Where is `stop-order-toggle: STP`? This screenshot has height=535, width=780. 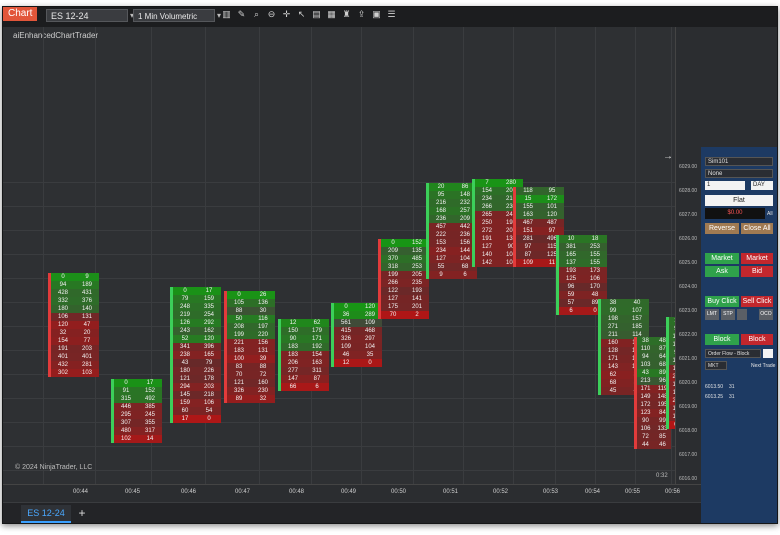
stop-order-toggle: STP is located at coordinates (728, 314).